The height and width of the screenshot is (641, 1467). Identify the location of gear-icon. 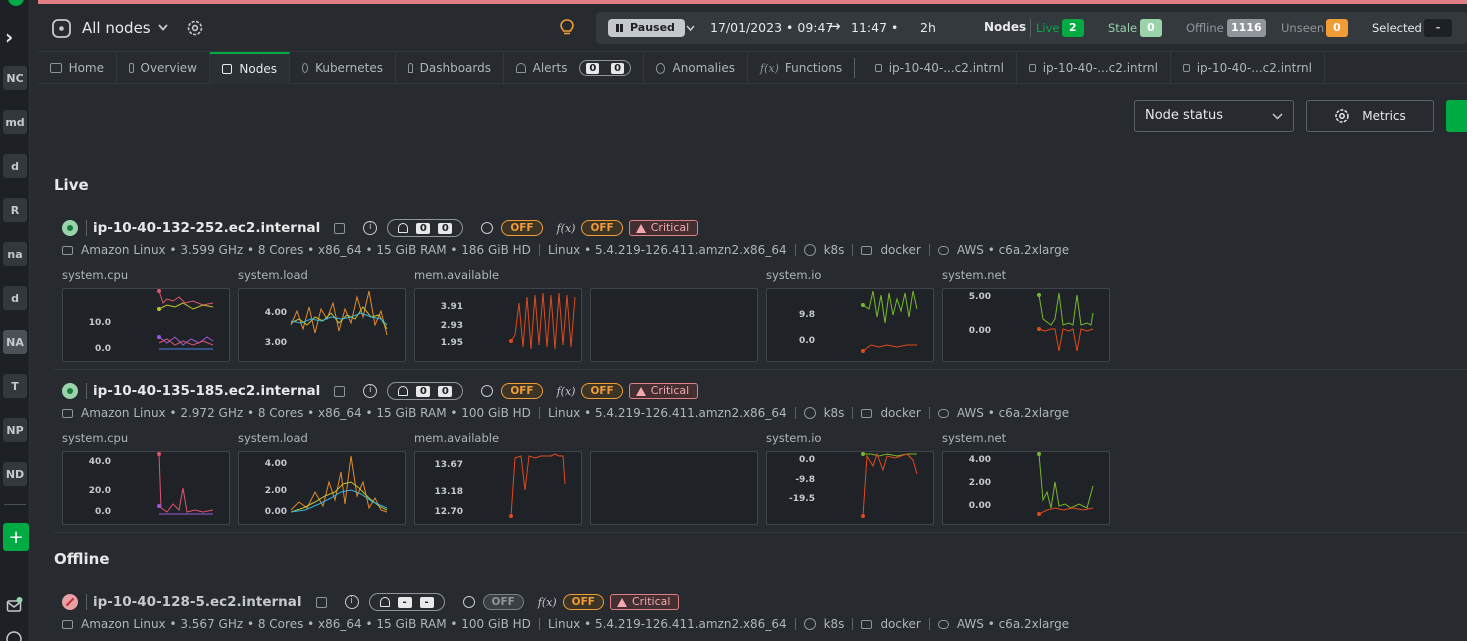
(195, 28).